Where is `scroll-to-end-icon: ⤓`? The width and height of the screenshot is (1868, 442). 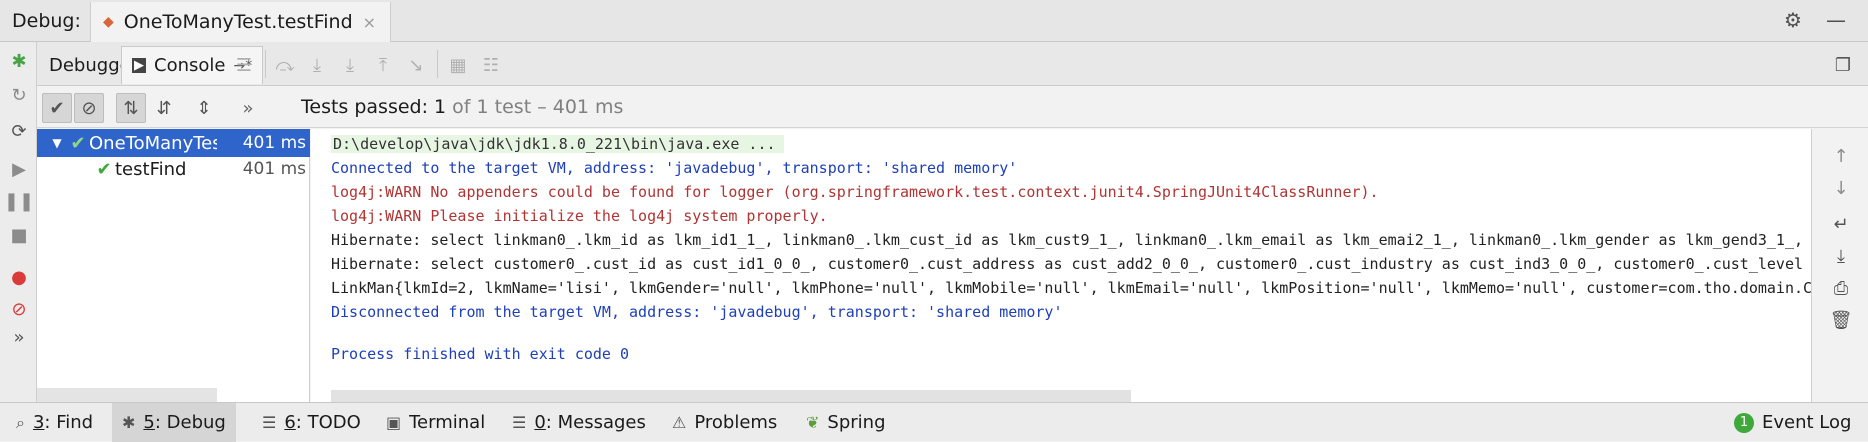 scroll-to-end-icon: ⤓ is located at coordinates (1841, 256).